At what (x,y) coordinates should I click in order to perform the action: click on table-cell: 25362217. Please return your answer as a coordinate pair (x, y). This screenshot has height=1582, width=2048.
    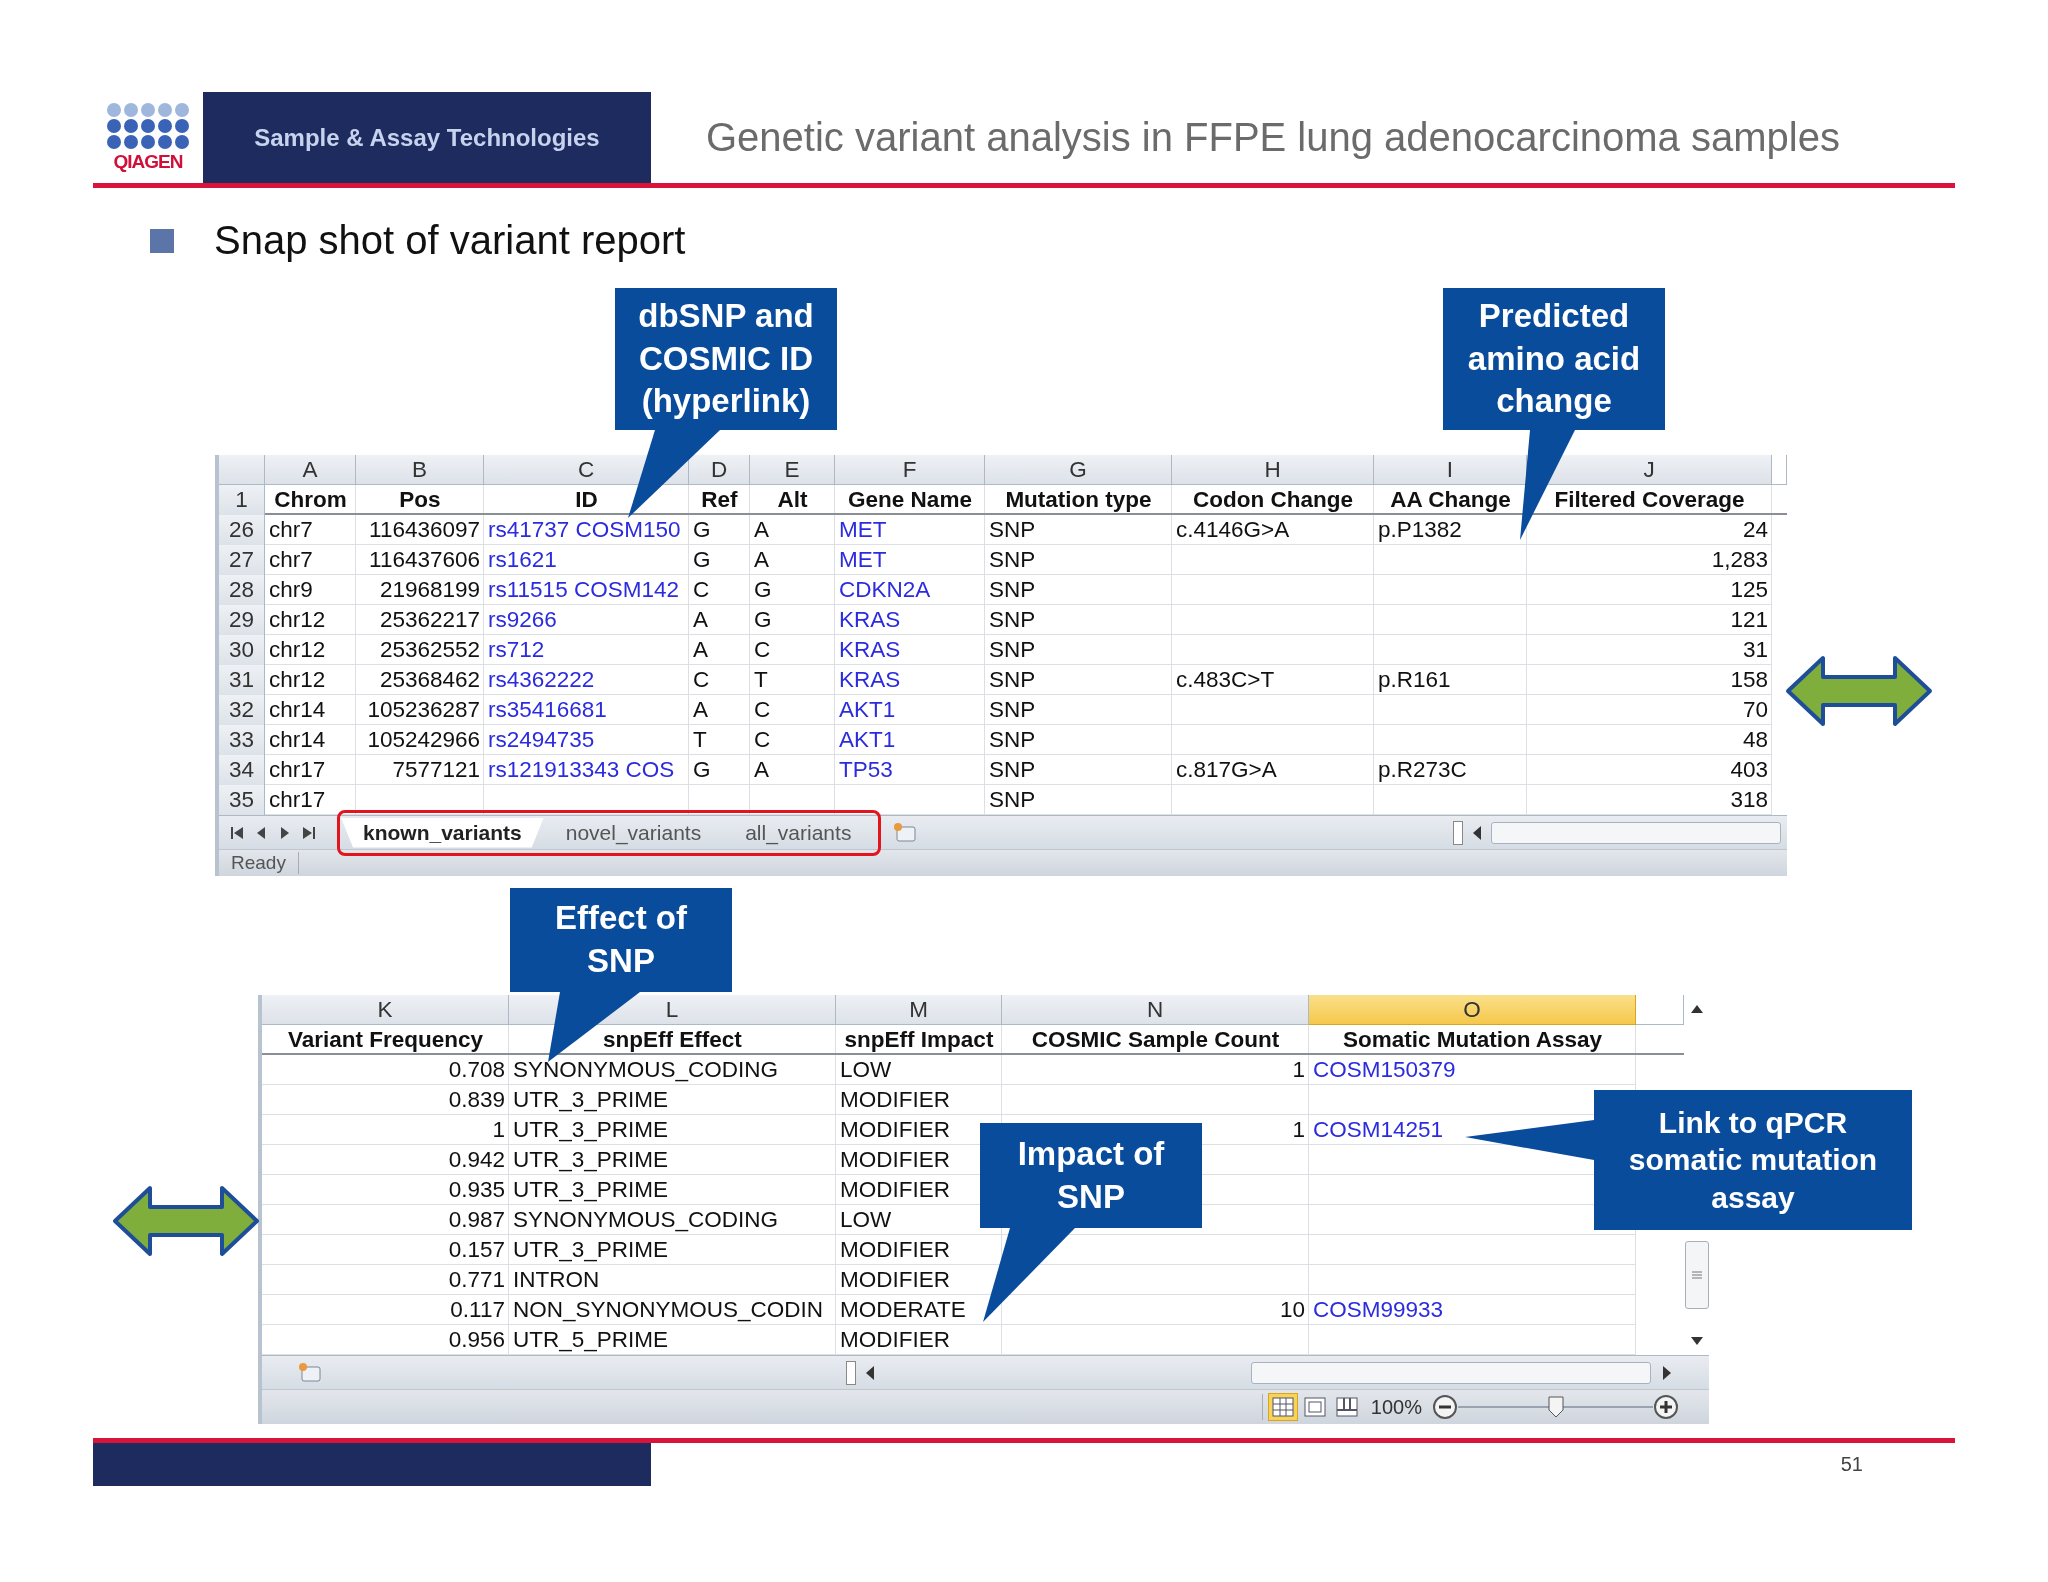
    Looking at the image, I should click on (429, 619).